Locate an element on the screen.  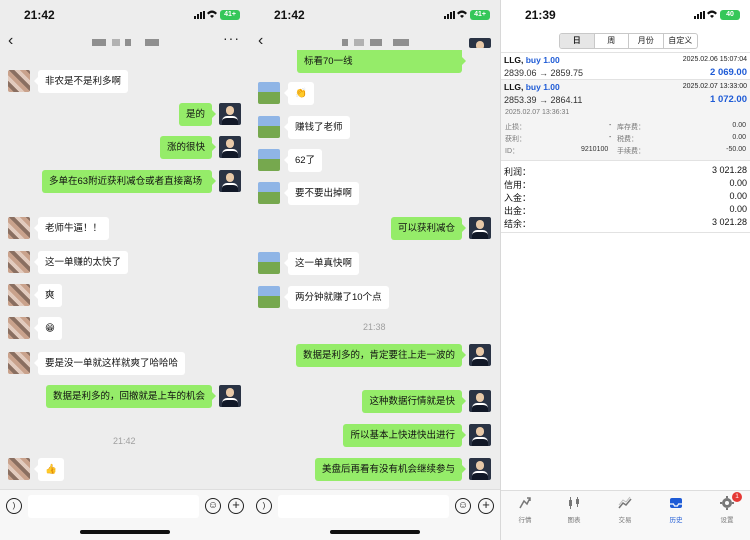
nav-label: 图表 is located at coordinates (574, 520).